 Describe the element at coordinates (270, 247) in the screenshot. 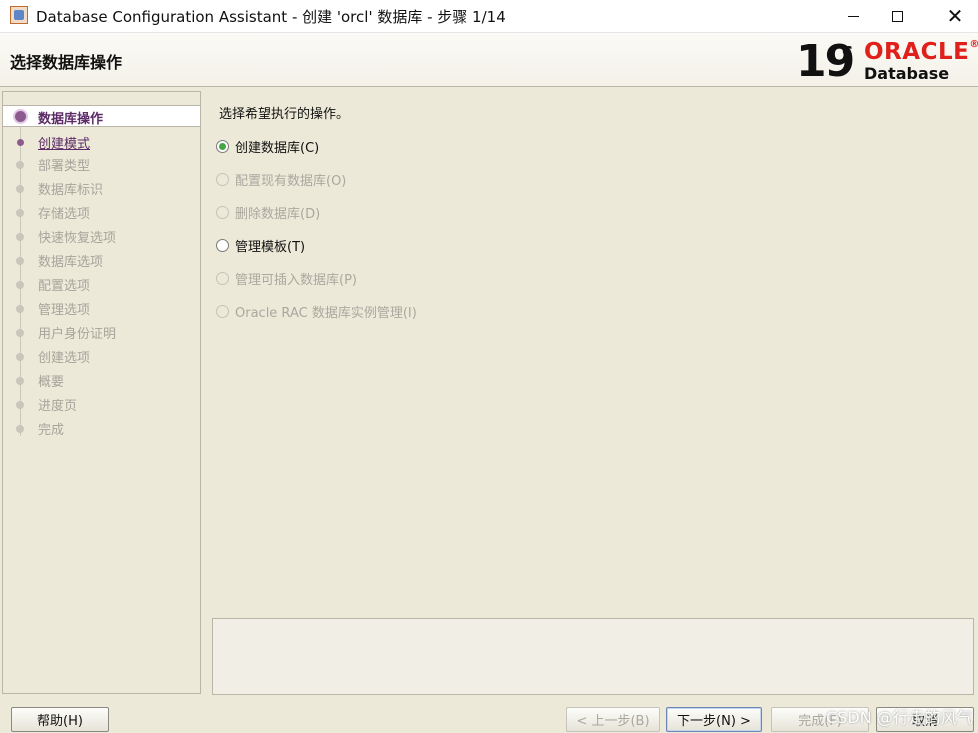

I see `option-label: 管理模板(T)` at that location.